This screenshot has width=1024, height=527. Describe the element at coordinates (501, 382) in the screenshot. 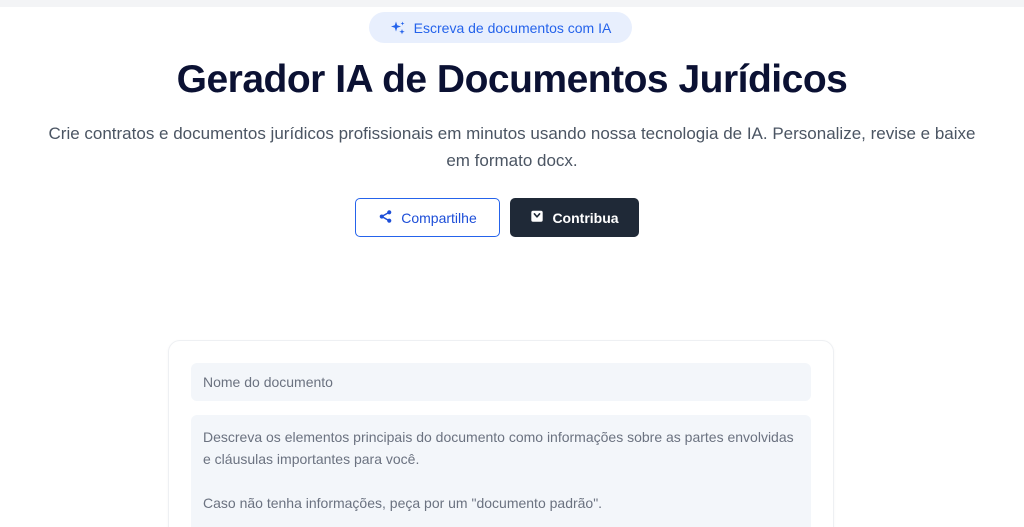

I see `document-name-input` at that location.